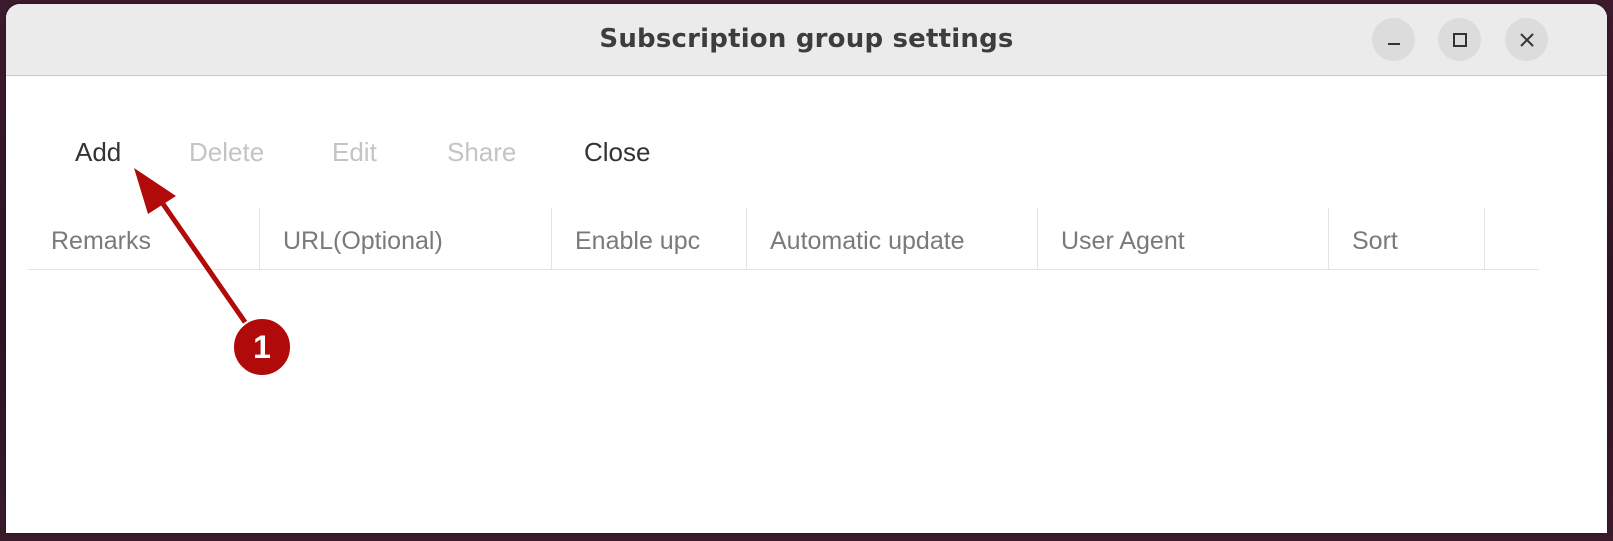  What do you see at coordinates (617, 152) in the screenshot?
I see `close-button: Close` at bounding box center [617, 152].